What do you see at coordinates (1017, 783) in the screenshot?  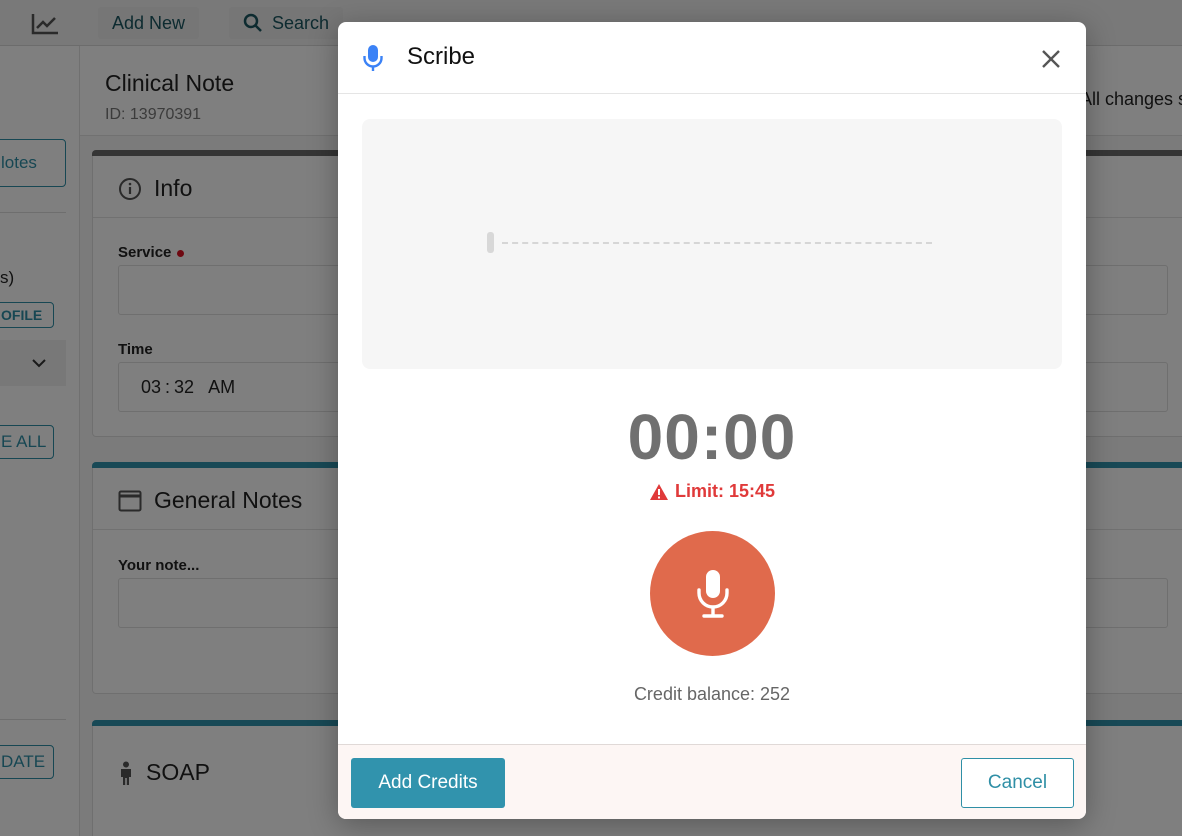 I see `cancel-button: Cancel` at bounding box center [1017, 783].